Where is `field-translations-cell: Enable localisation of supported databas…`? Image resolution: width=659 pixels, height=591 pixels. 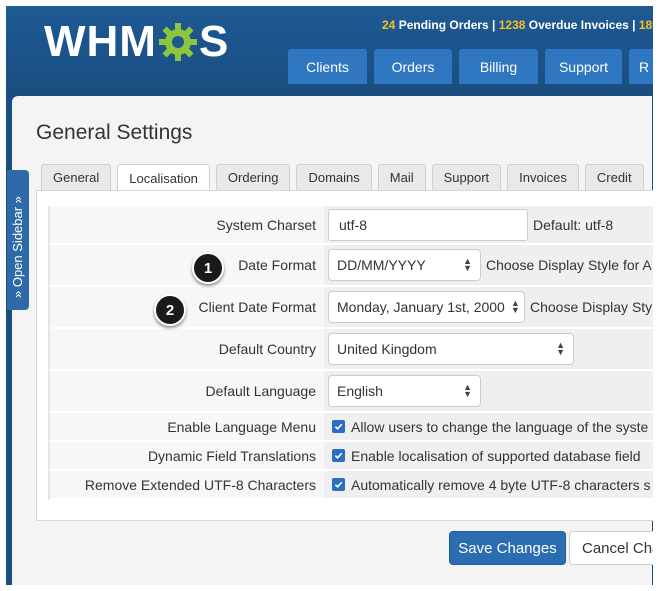 field-translations-cell: Enable localisation of supported databas… is located at coordinates (491, 456).